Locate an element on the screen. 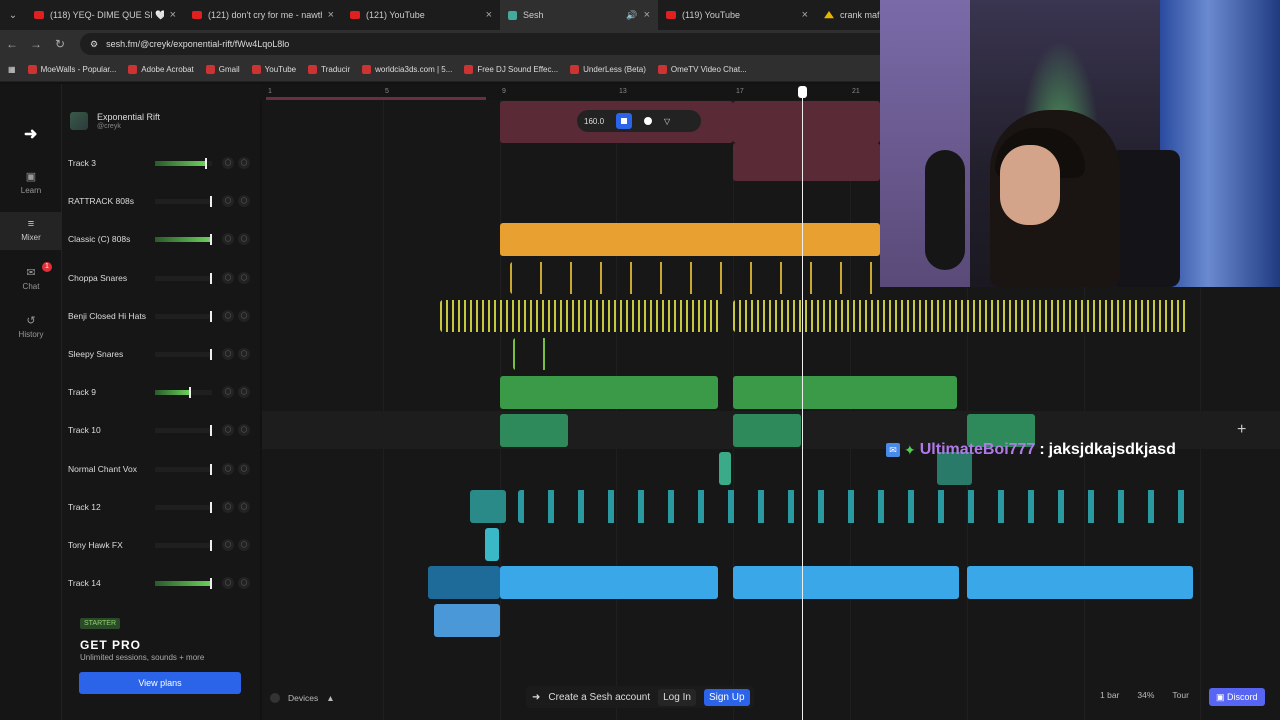 This screenshot has height=720, width=1280. browser-tab: (121) YouTube × is located at coordinates (421, 15).